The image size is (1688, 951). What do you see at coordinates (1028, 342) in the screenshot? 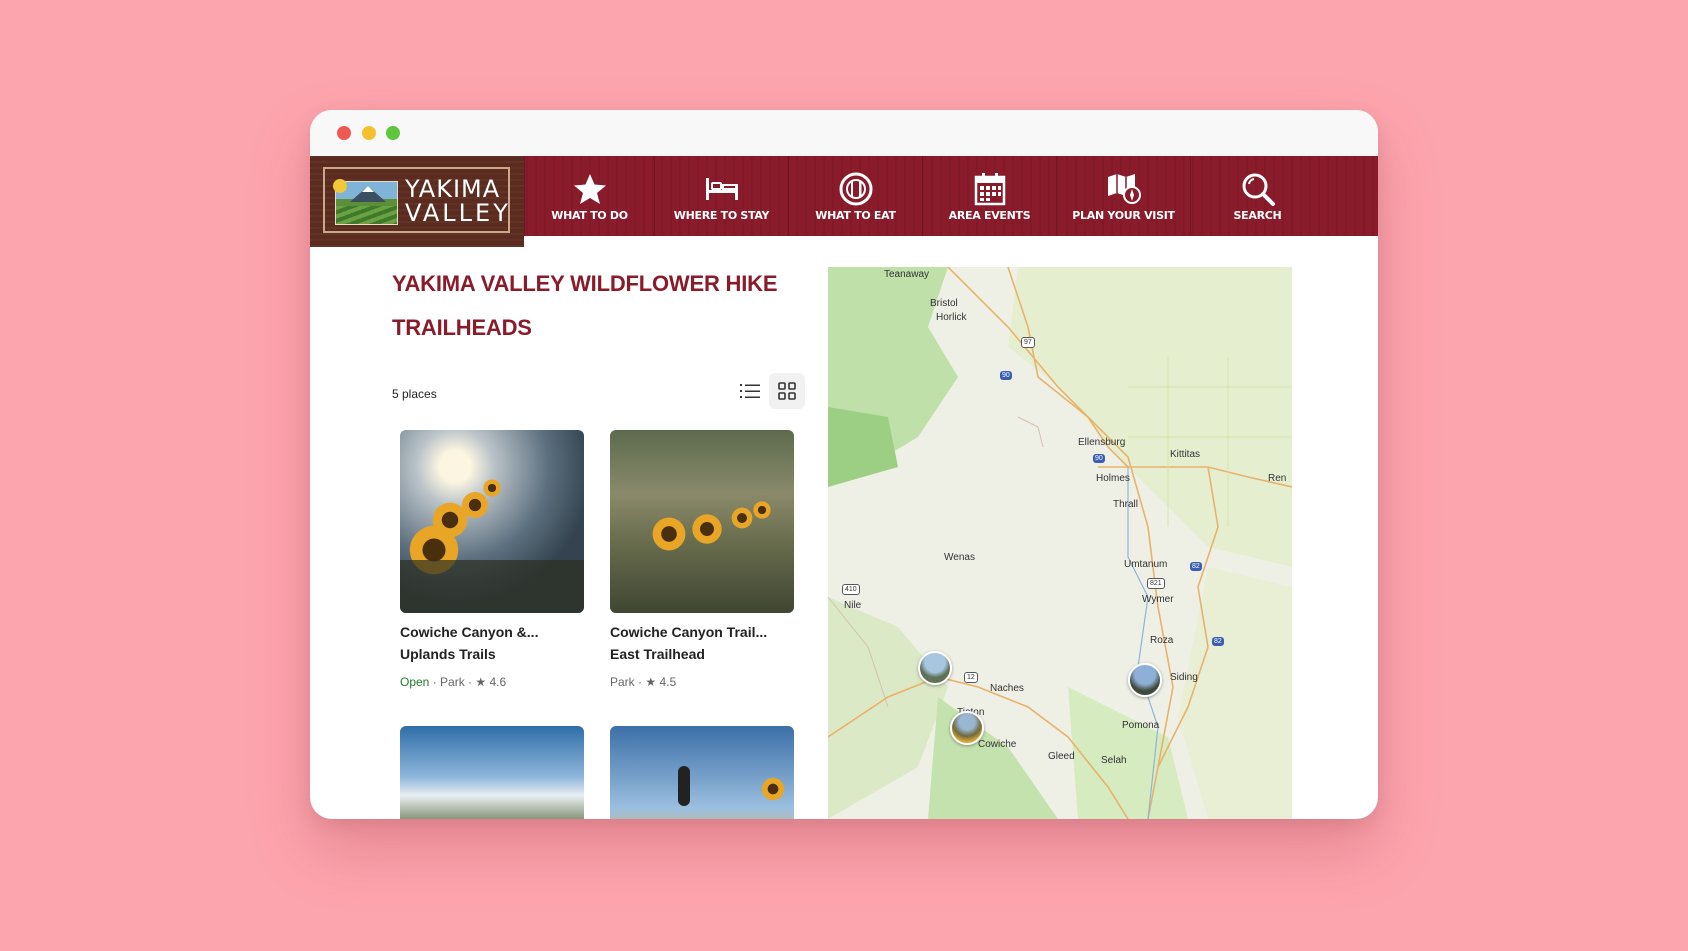
I see `highway-shield: 97` at bounding box center [1028, 342].